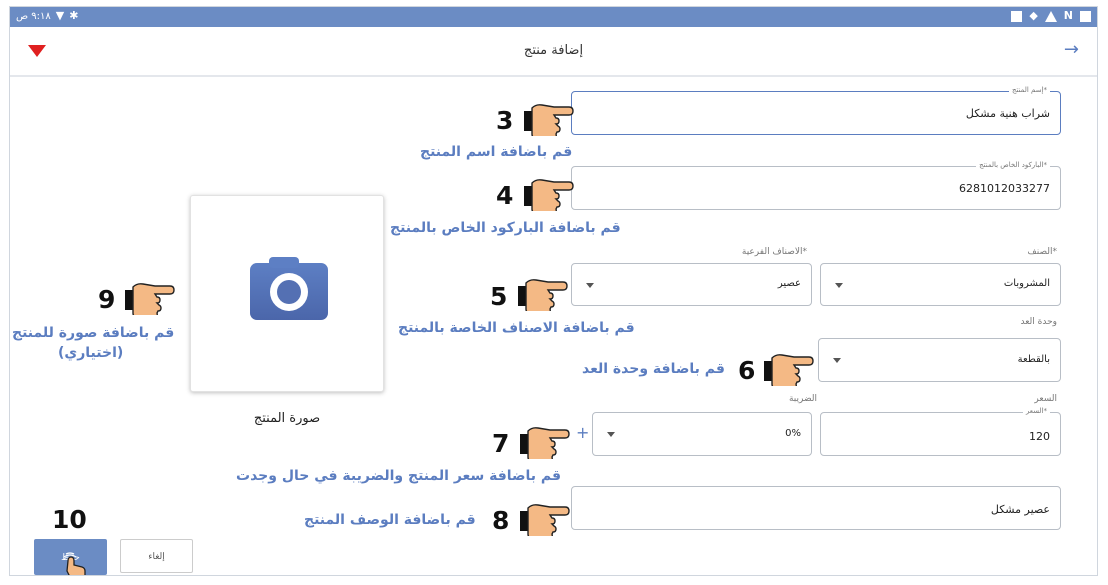 The height and width of the screenshot is (585, 1108). Describe the element at coordinates (33, 16) in the screenshot. I see `status-time: ٩:١٨ ص` at that location.